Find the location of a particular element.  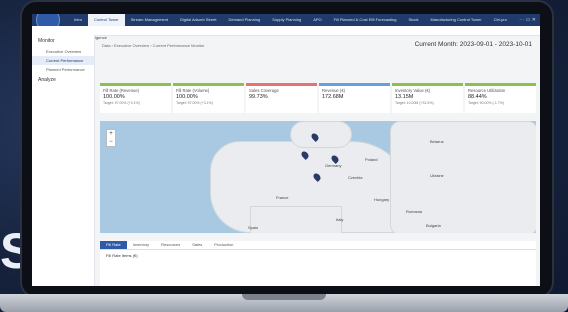

kpi-title: Resource Utilization is located at coordinates (487, 90).